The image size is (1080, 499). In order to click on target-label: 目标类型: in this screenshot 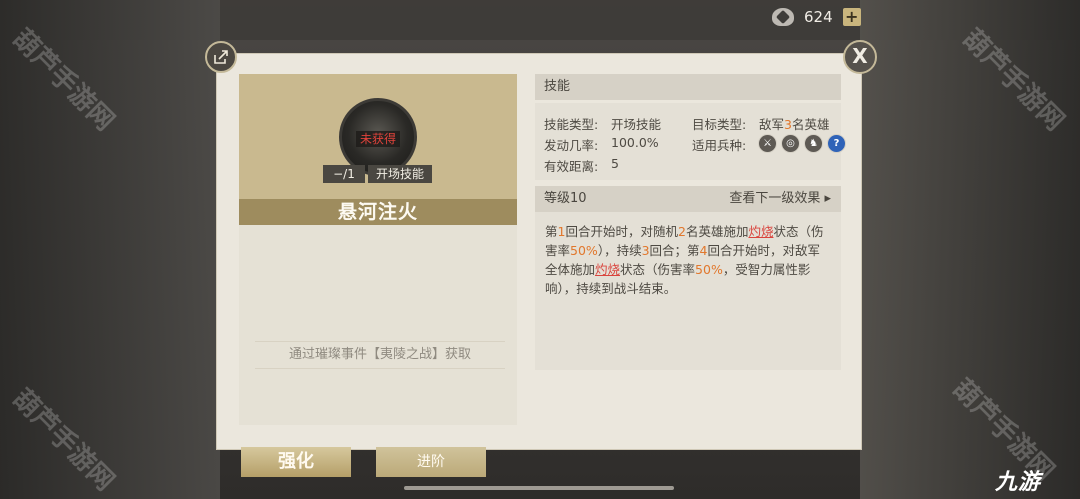, I will do `click(719, 124)`.